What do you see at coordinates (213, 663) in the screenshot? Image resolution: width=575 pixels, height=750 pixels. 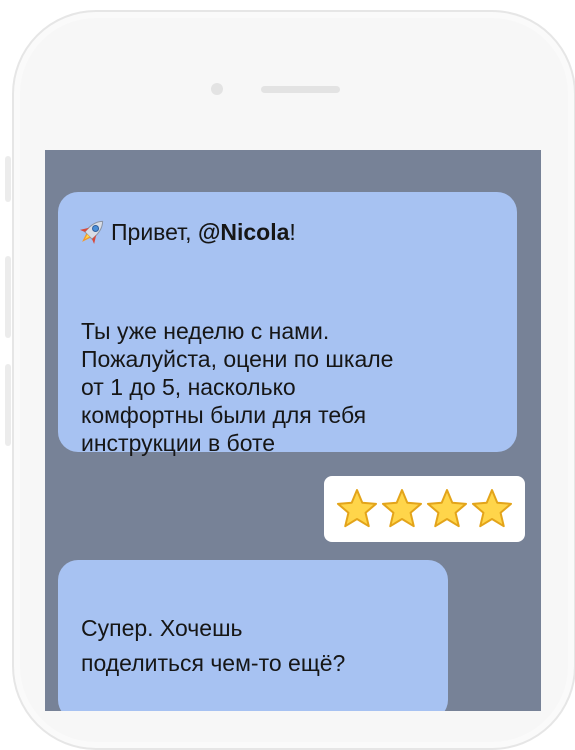 I see `message-line: поделиться чем-то ещё?` at bounding box center [213, 663].